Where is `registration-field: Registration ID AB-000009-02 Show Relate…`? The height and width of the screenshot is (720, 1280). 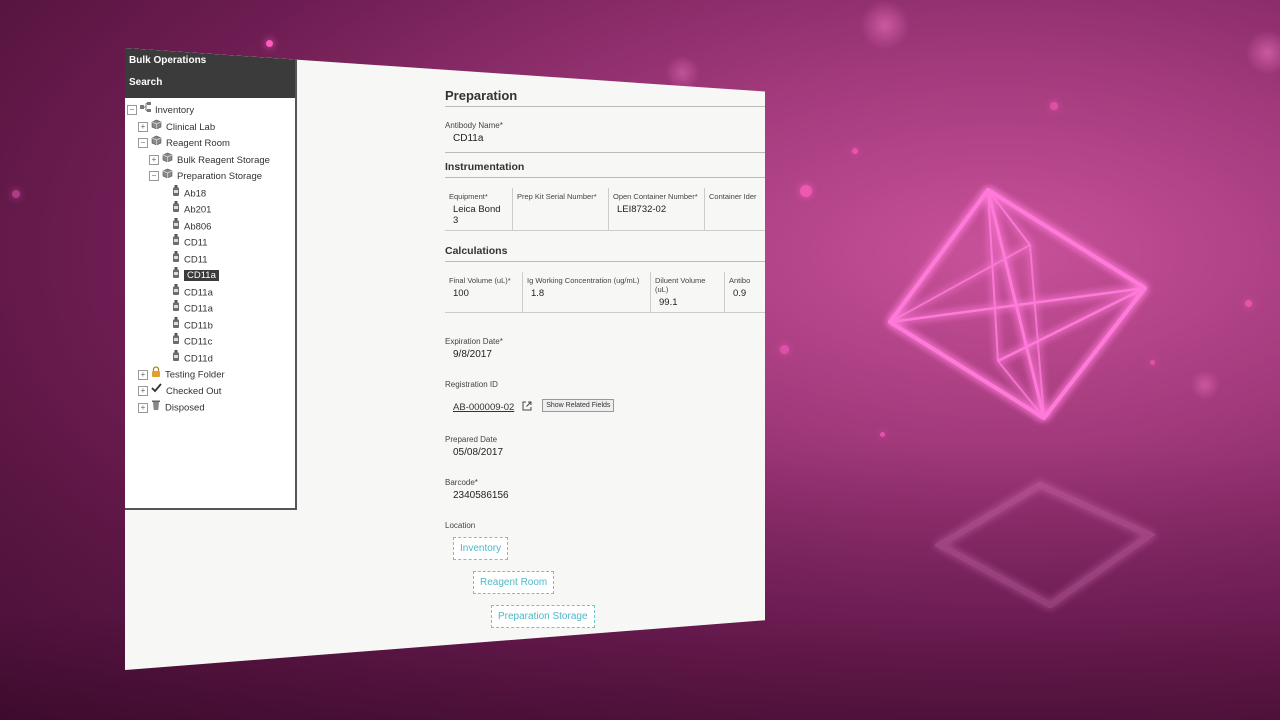
registration-field: Registration ID AB-000009-02 Show Relate… is located at coordinates (605, 397).